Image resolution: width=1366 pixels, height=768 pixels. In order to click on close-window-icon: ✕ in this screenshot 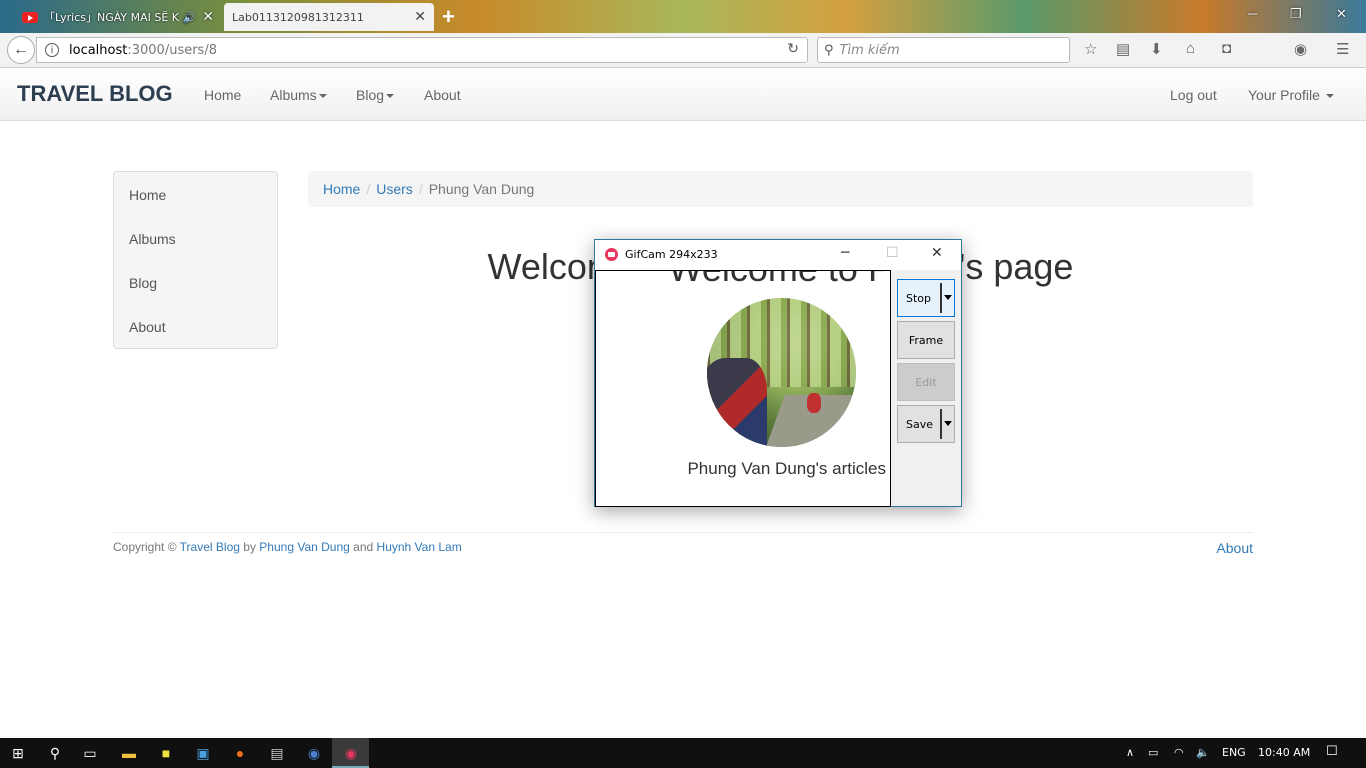, I will do `click(1341, 14)`.